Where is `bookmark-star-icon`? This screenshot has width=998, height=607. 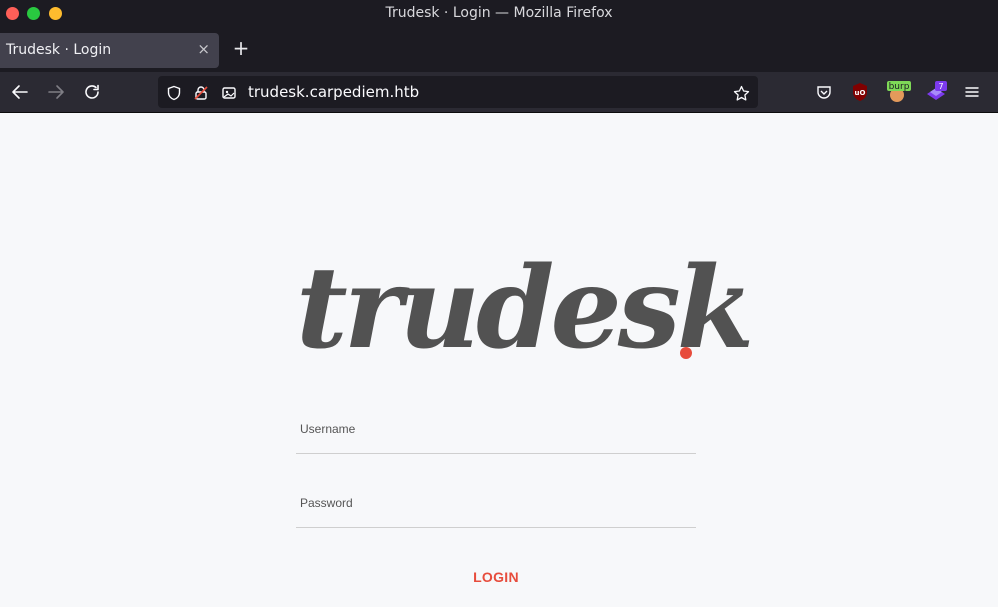 bookmark-star-icon is located at coordinates (741, 93).